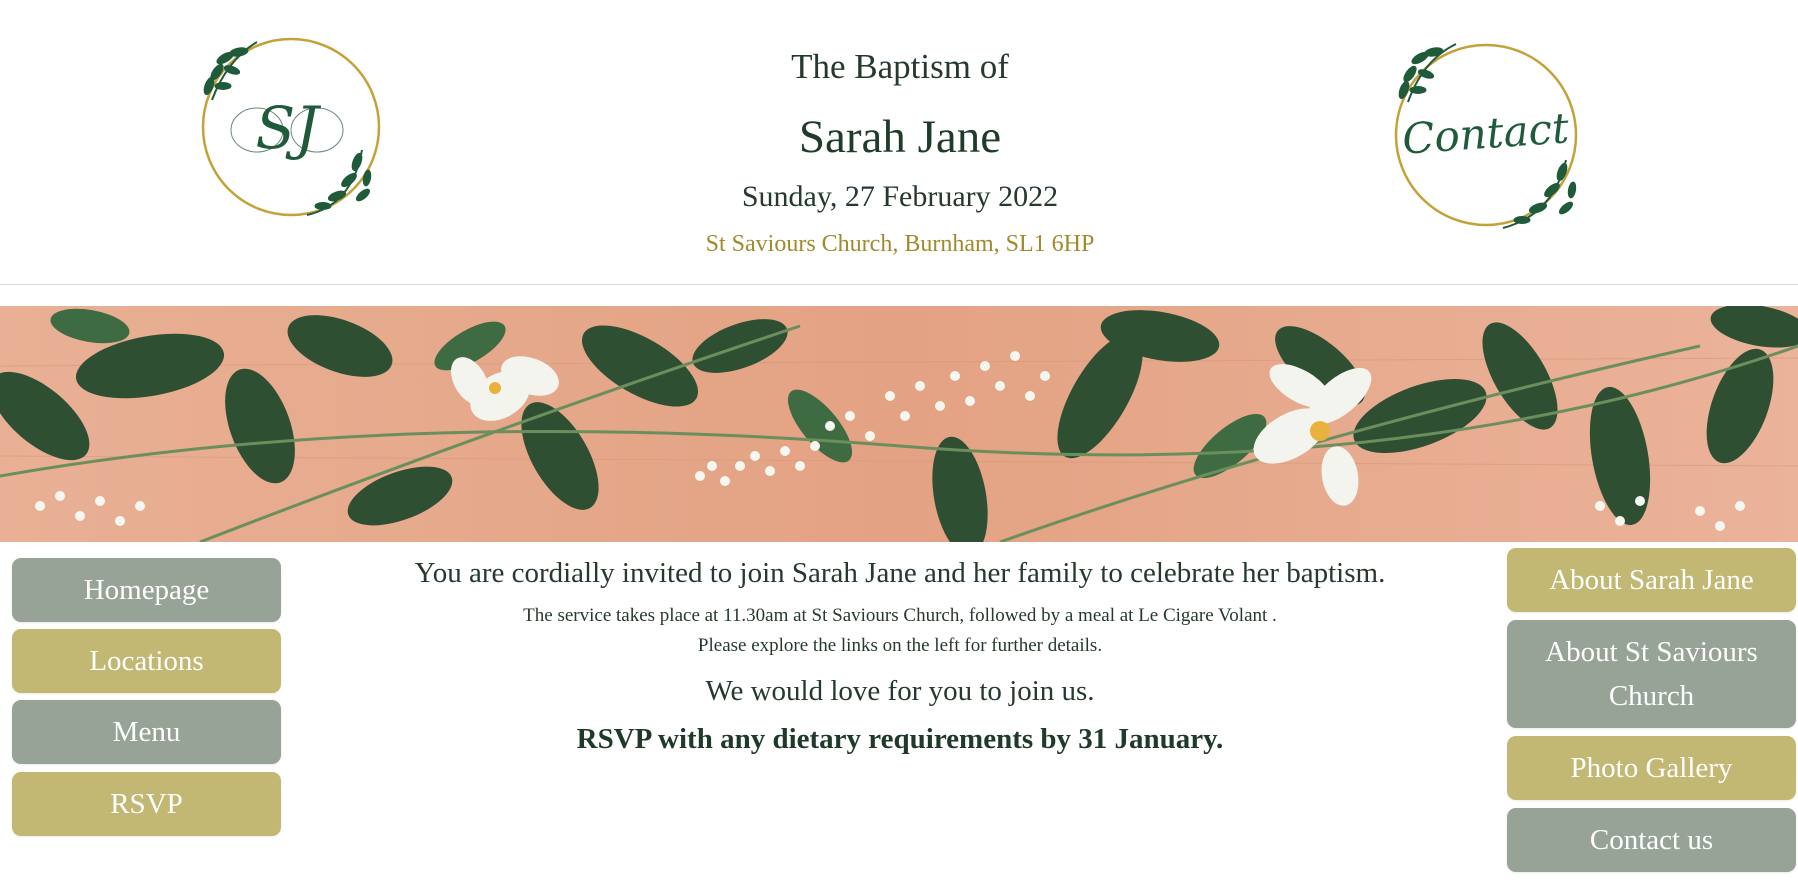 The height and width of the screenshot is (887, 1798). Describe the element at coordinates (1486, 133) in the screenshot. I see `svg-text: Contact` at that location.